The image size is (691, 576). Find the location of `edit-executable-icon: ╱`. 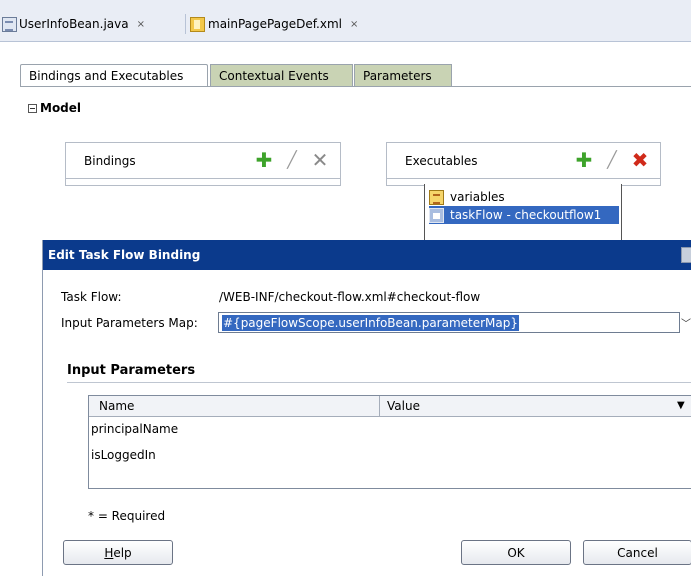

edit-executable-icon: ╱ is located at coordinates (612, 160).